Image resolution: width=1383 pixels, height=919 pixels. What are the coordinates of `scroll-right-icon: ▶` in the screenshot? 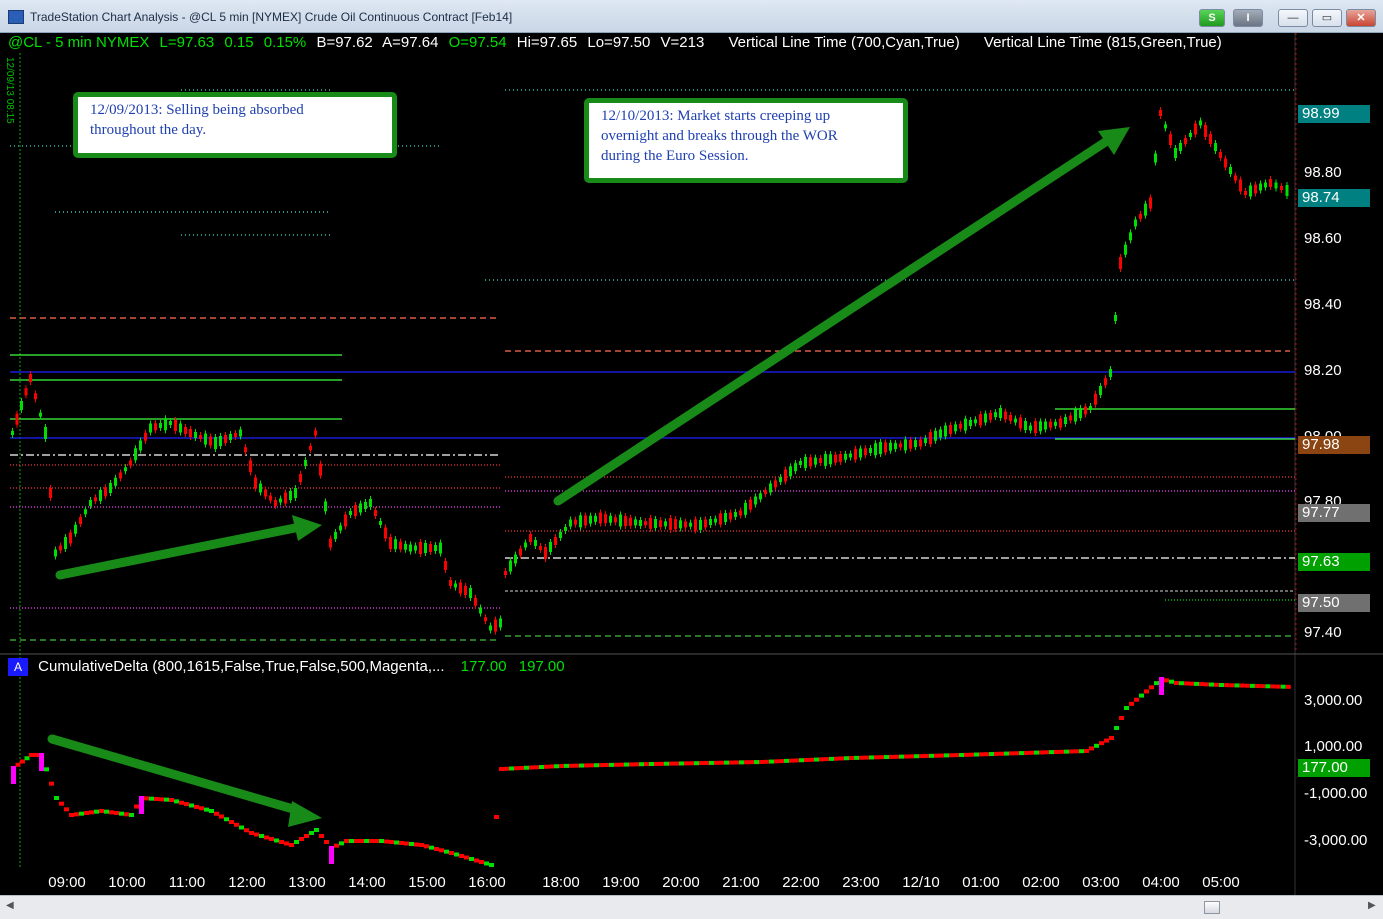 It's located at (1372, 905).